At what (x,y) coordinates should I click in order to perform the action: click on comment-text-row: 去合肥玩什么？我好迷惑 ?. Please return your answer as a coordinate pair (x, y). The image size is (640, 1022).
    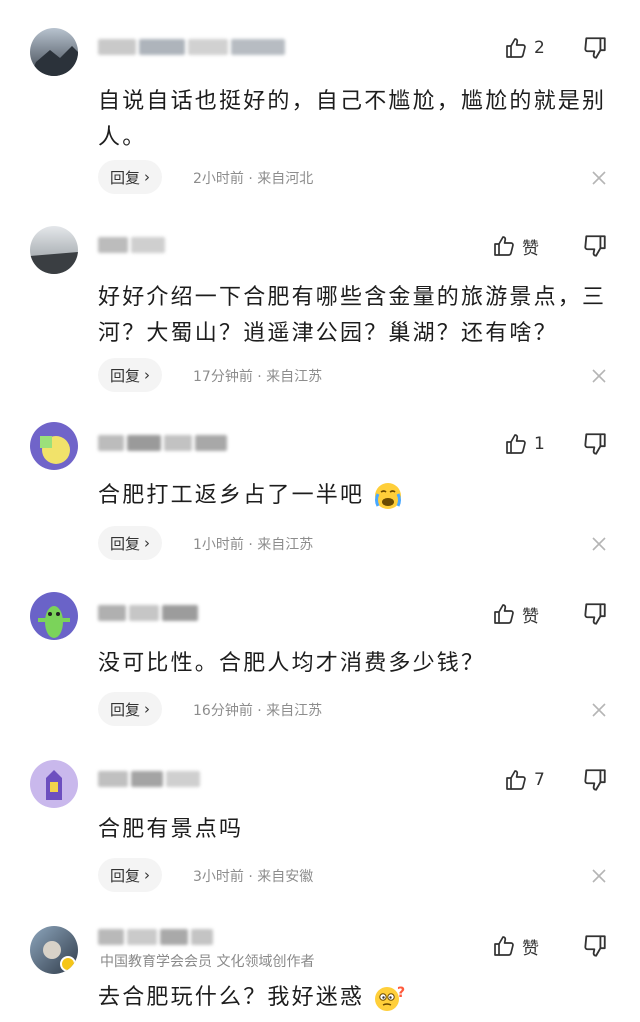
    Looking at the image, I should click on (353, 998).